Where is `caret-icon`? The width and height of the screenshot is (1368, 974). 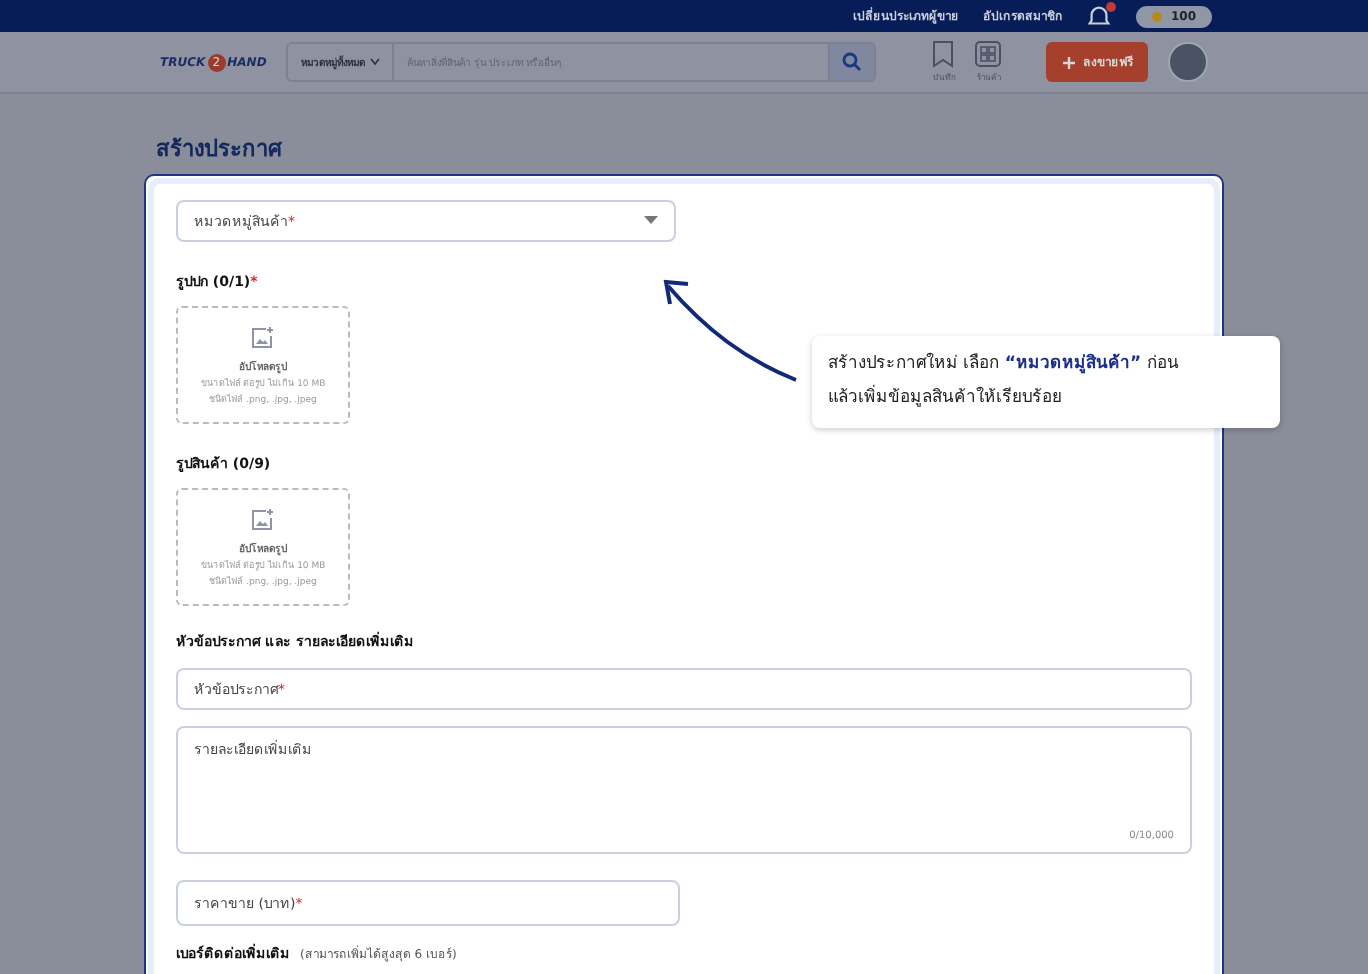 caret-icon is located at coordinates (651, 221).